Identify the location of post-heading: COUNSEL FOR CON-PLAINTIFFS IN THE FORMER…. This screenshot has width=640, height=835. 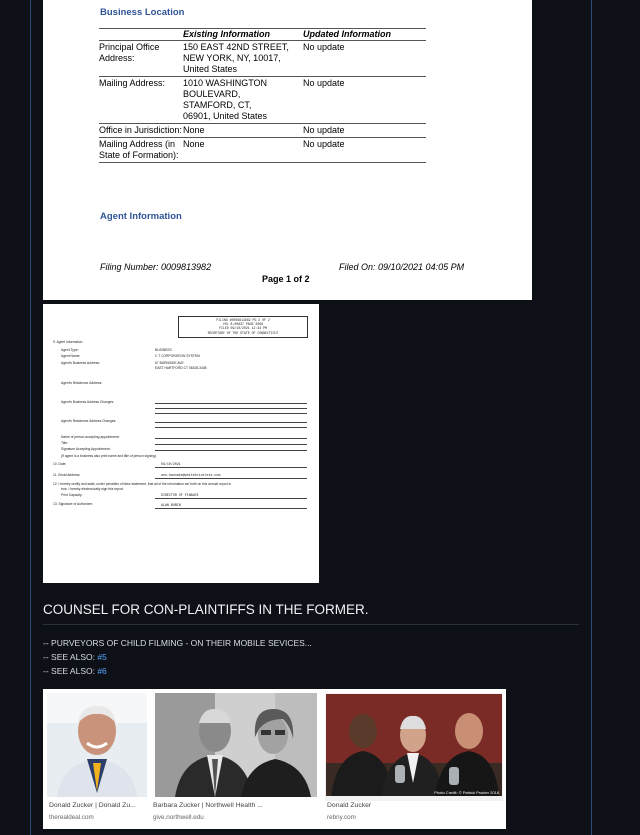
(206, 609).